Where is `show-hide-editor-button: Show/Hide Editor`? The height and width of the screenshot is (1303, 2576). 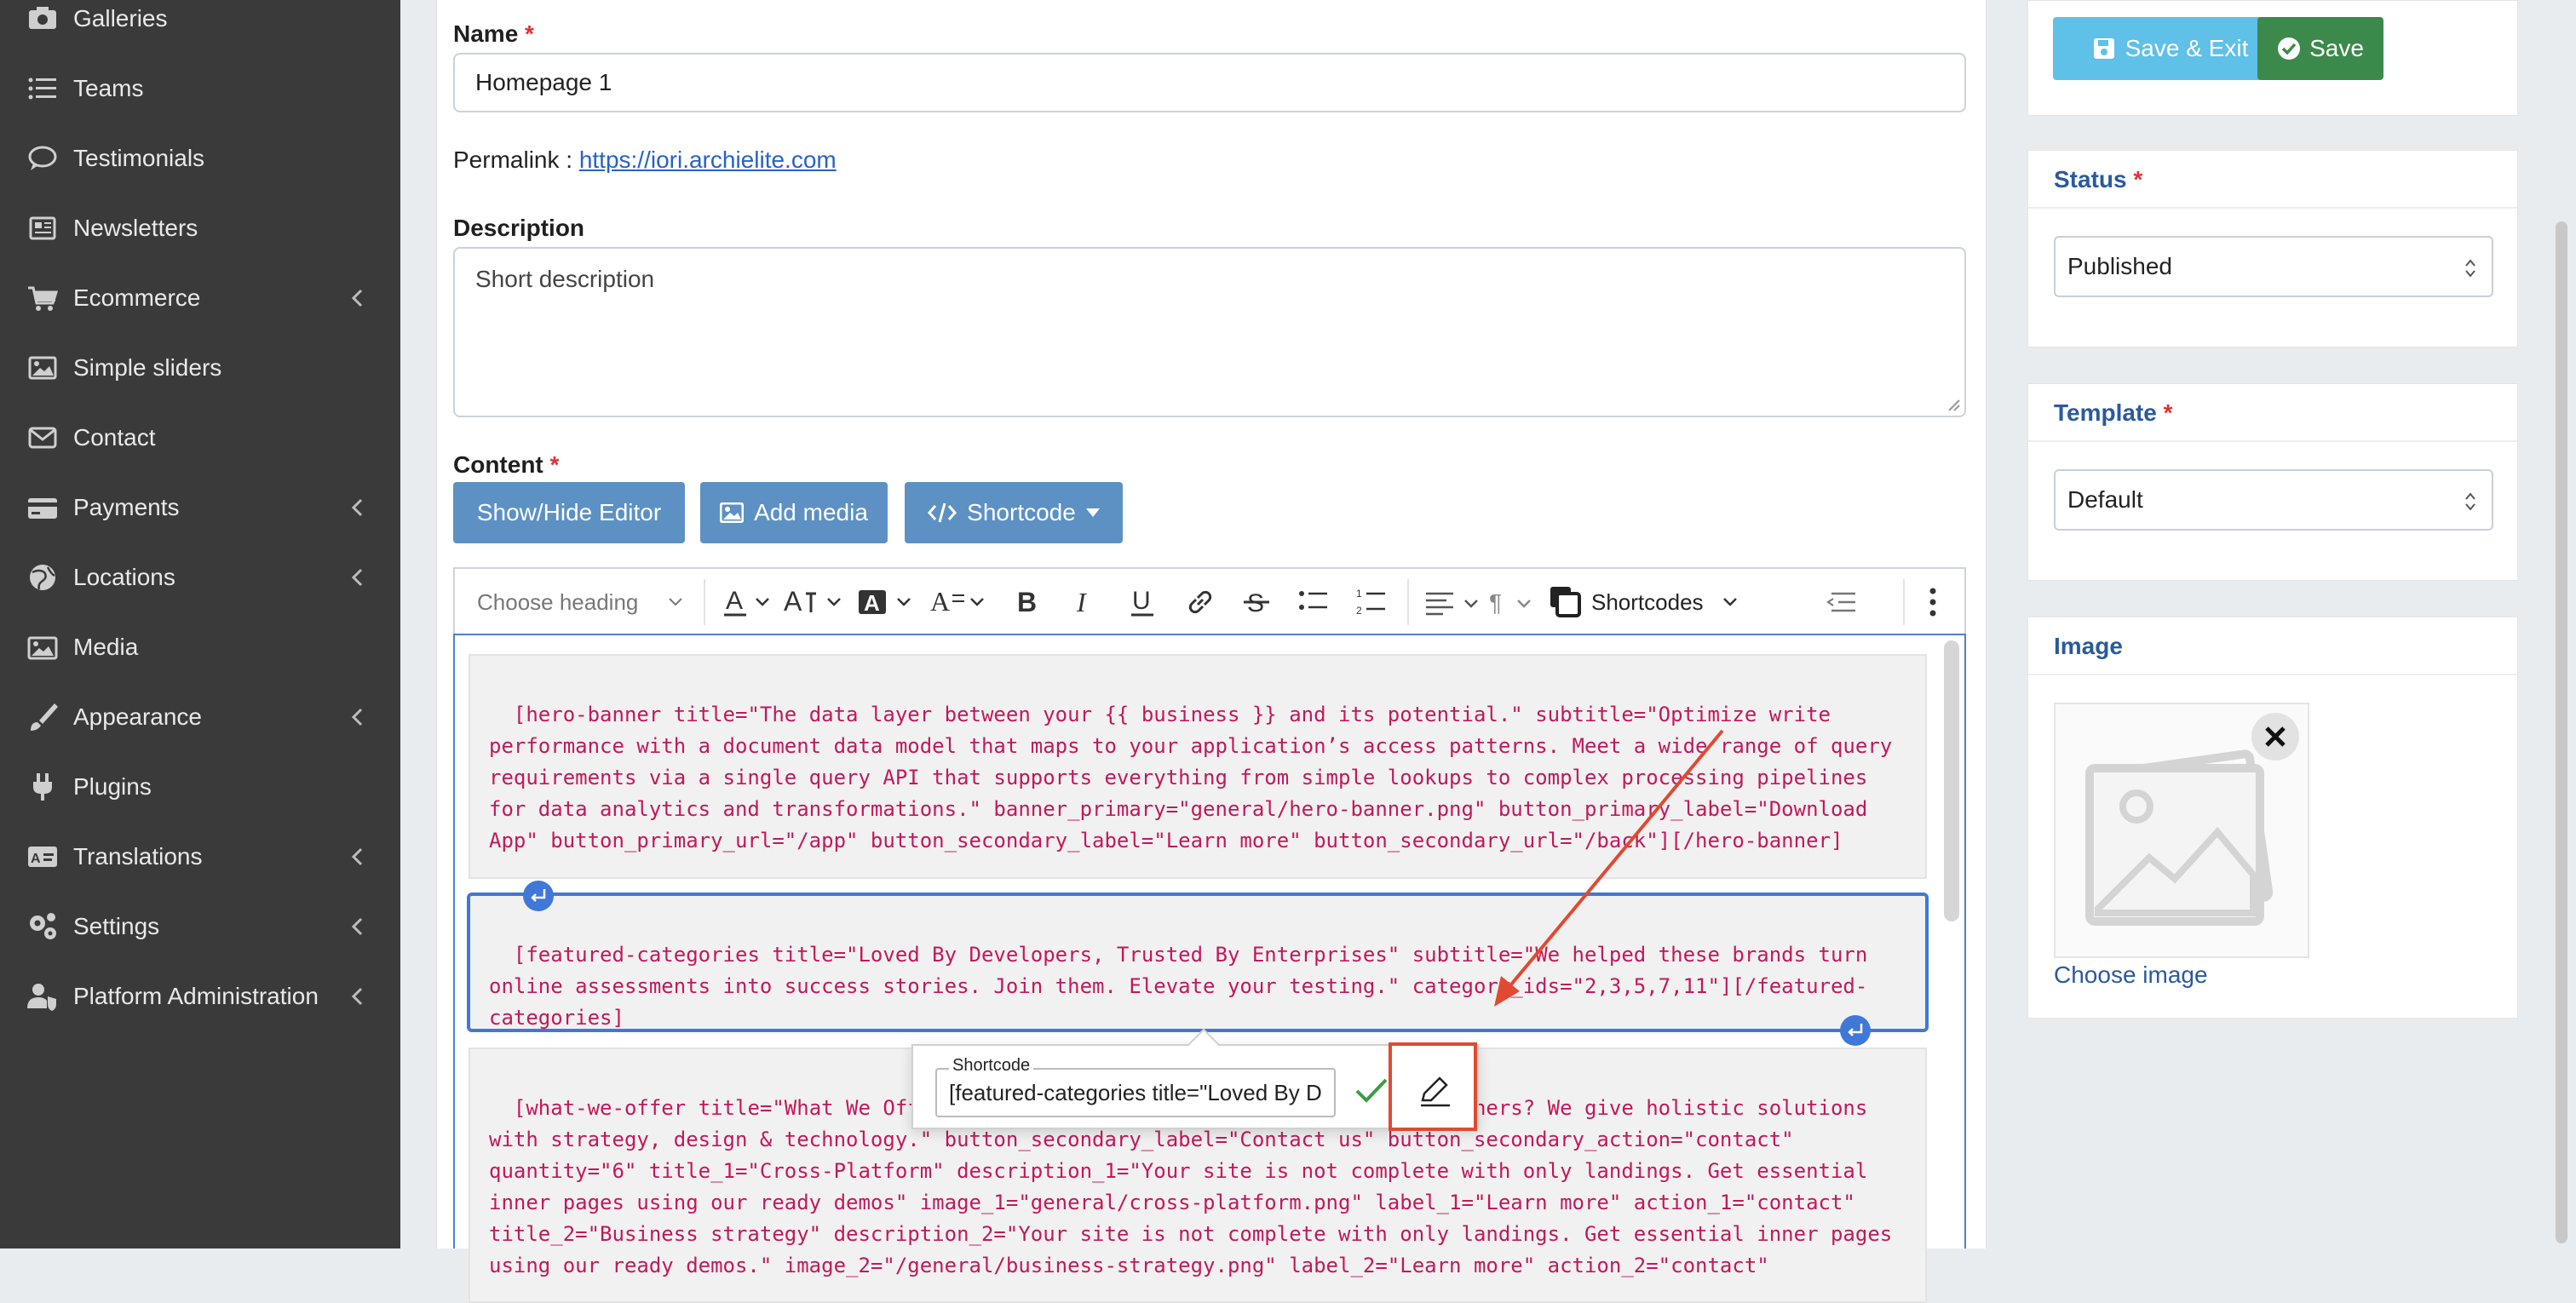
show-hide-editor-button: Show/Hide Editor is located at coordinates (569, 512).